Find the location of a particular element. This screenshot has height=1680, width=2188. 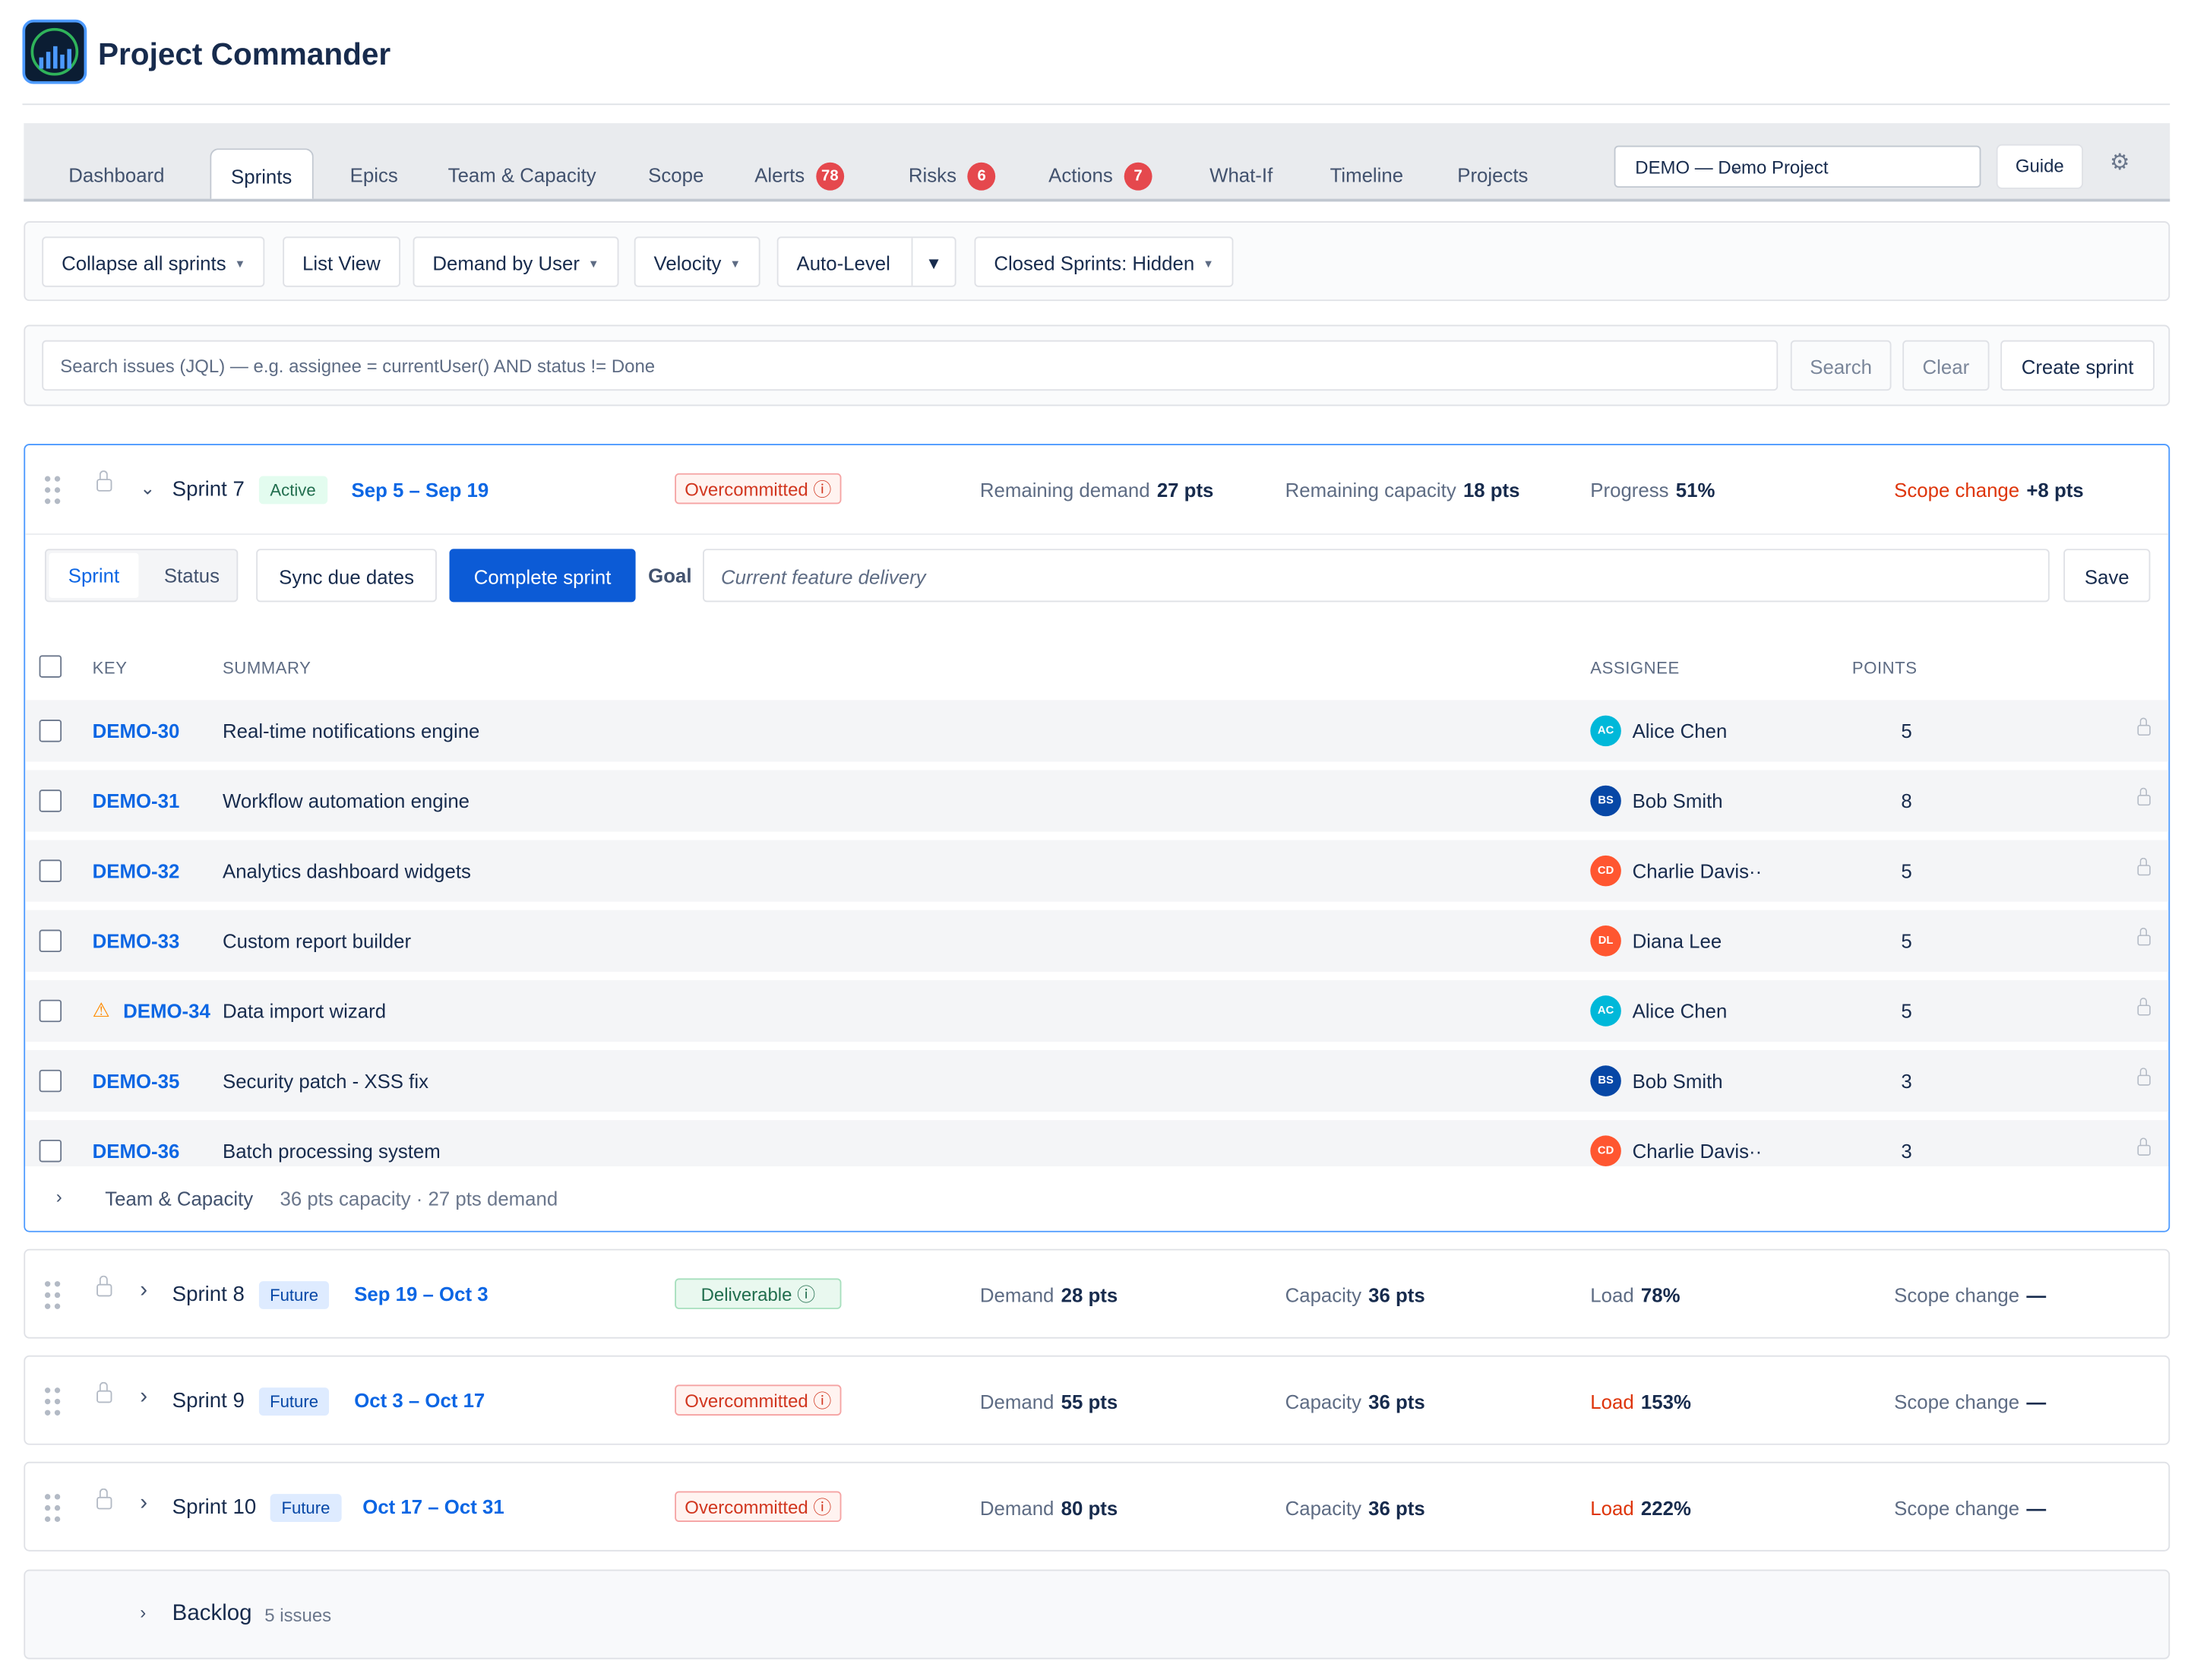

sprint-dates: Oct 3 – Oct 17 is located at coordinates (419, 1400).